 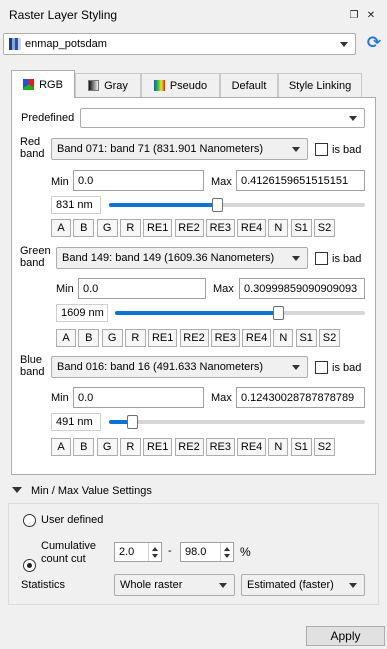 What do you see at coordinates (138, 552) in the screenshot?
I see `cut-low-spinbox: 2.0` at bounding box center [138, 552].